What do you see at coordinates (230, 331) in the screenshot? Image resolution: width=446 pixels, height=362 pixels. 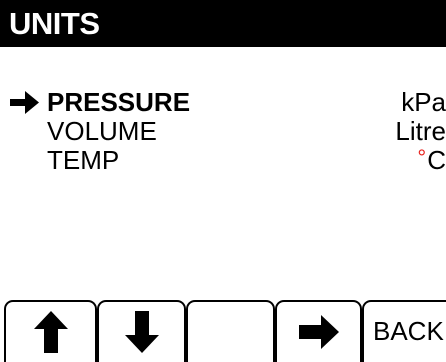 I see `blank-softkey` at bounding box center [230, 331].